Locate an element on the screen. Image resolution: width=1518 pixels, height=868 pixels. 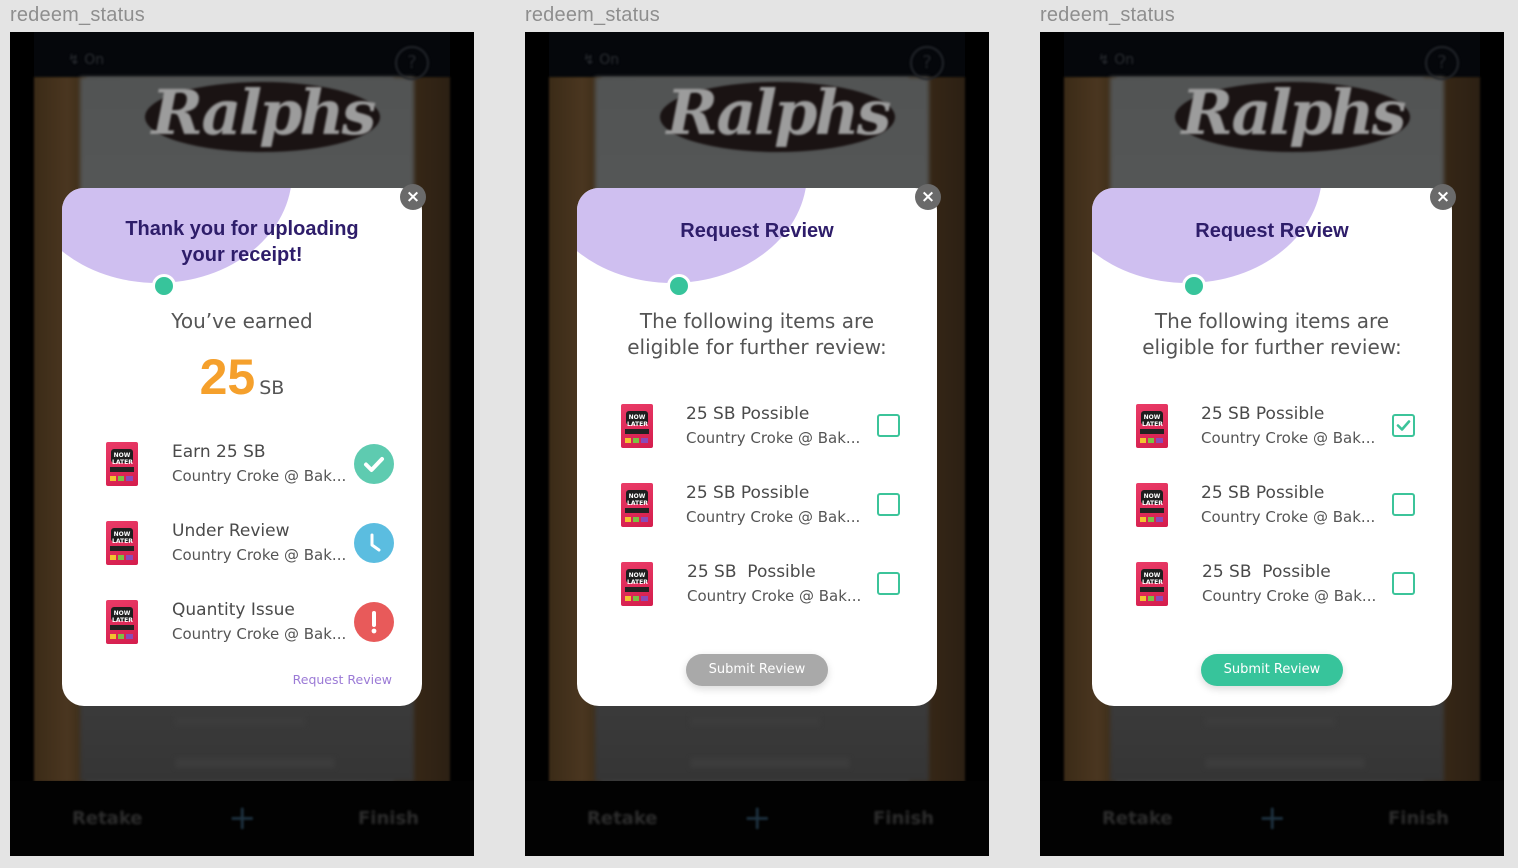
header-dot is located at coordinates (1194, 286).